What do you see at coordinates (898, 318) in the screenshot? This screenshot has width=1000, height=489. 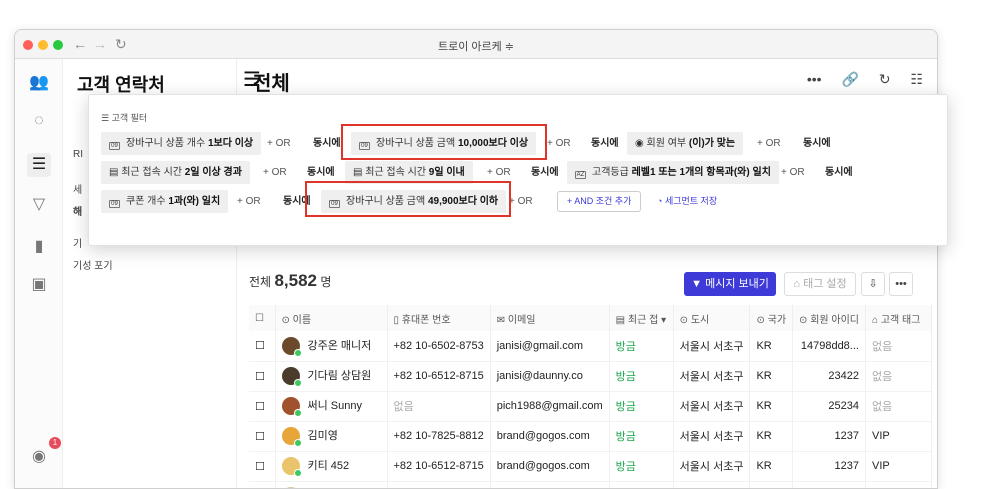 I see `header-tag: ⌂ 고객 태그` at bounding box center [898, 318].